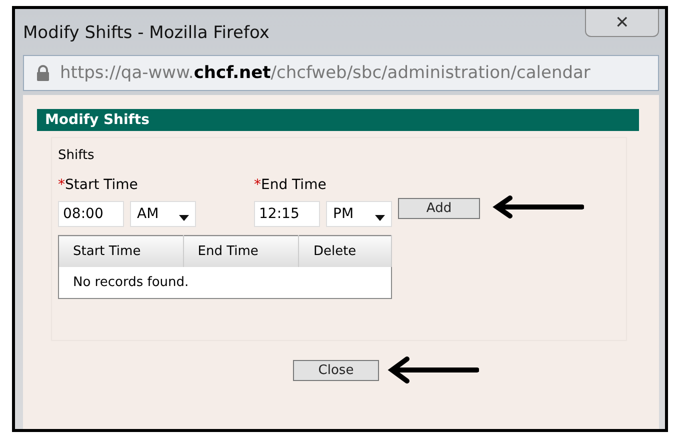 This screenshot has width=676, height=435. Describe the element at coordinates (241, 251) in the screenshot. I see `column-header: End Time` at that location.